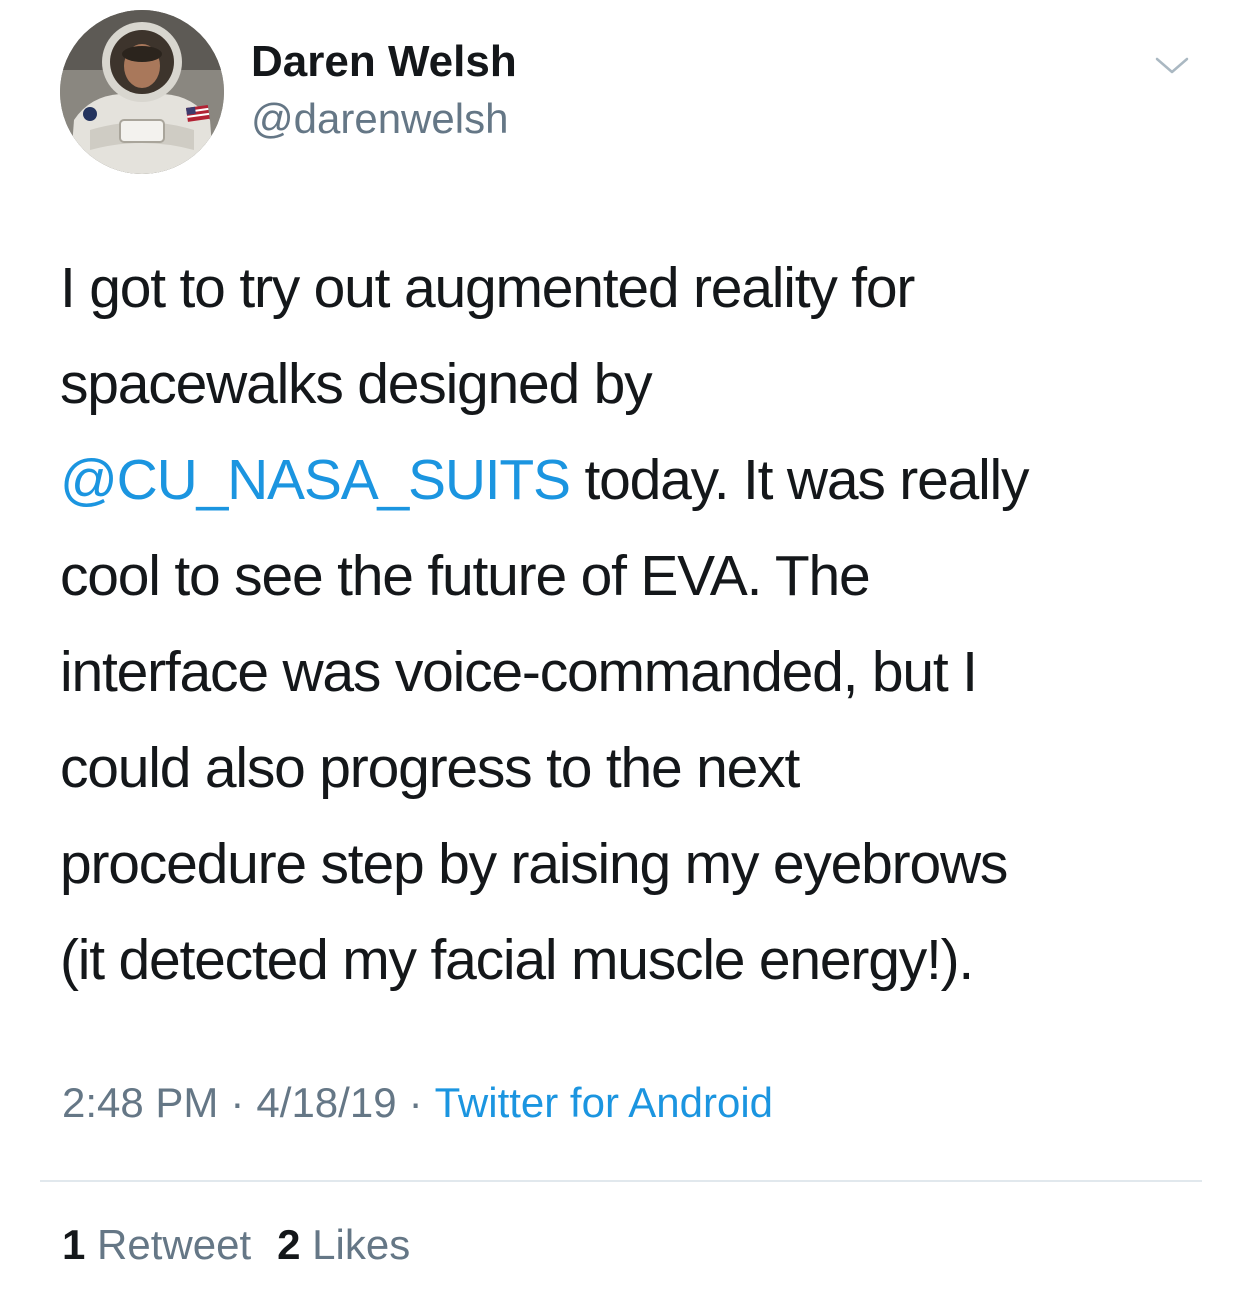 This screenshot has height=1311, width=1242. What do you see at coordinates (519, 672) in the screenshot?
I see `tweet-line: interface was voice-commanded, but I` at bounding box center [519, 672].